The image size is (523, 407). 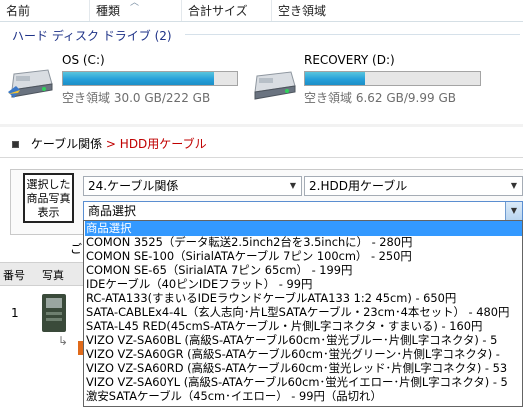 What do you see at coordinates (15, 144) in the screenshot?
I see `breadcrumb-bullet-icon` at bounding box center [15, 144].